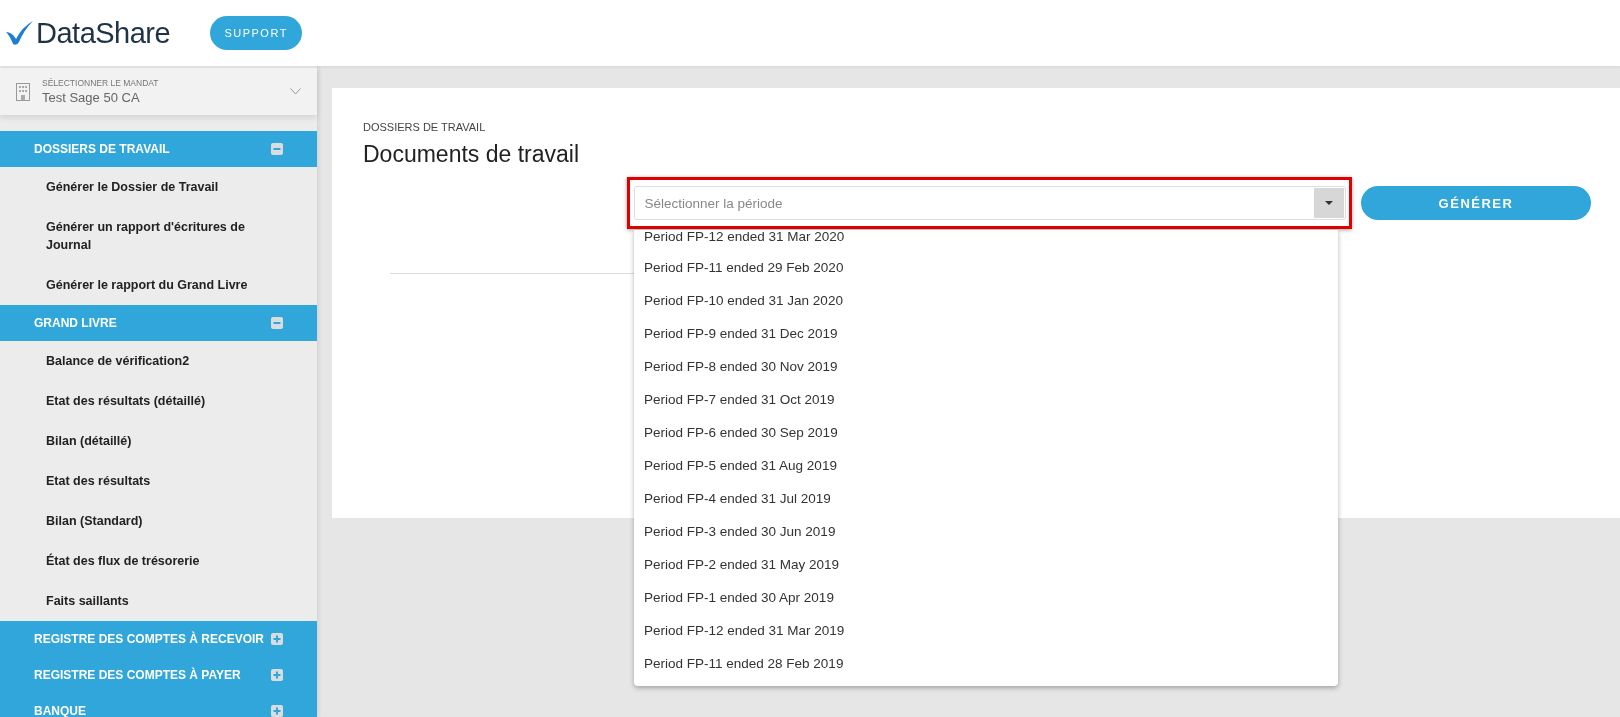  I want to click on mandate-value: Test Sage 50 CA, so click(91, 97).